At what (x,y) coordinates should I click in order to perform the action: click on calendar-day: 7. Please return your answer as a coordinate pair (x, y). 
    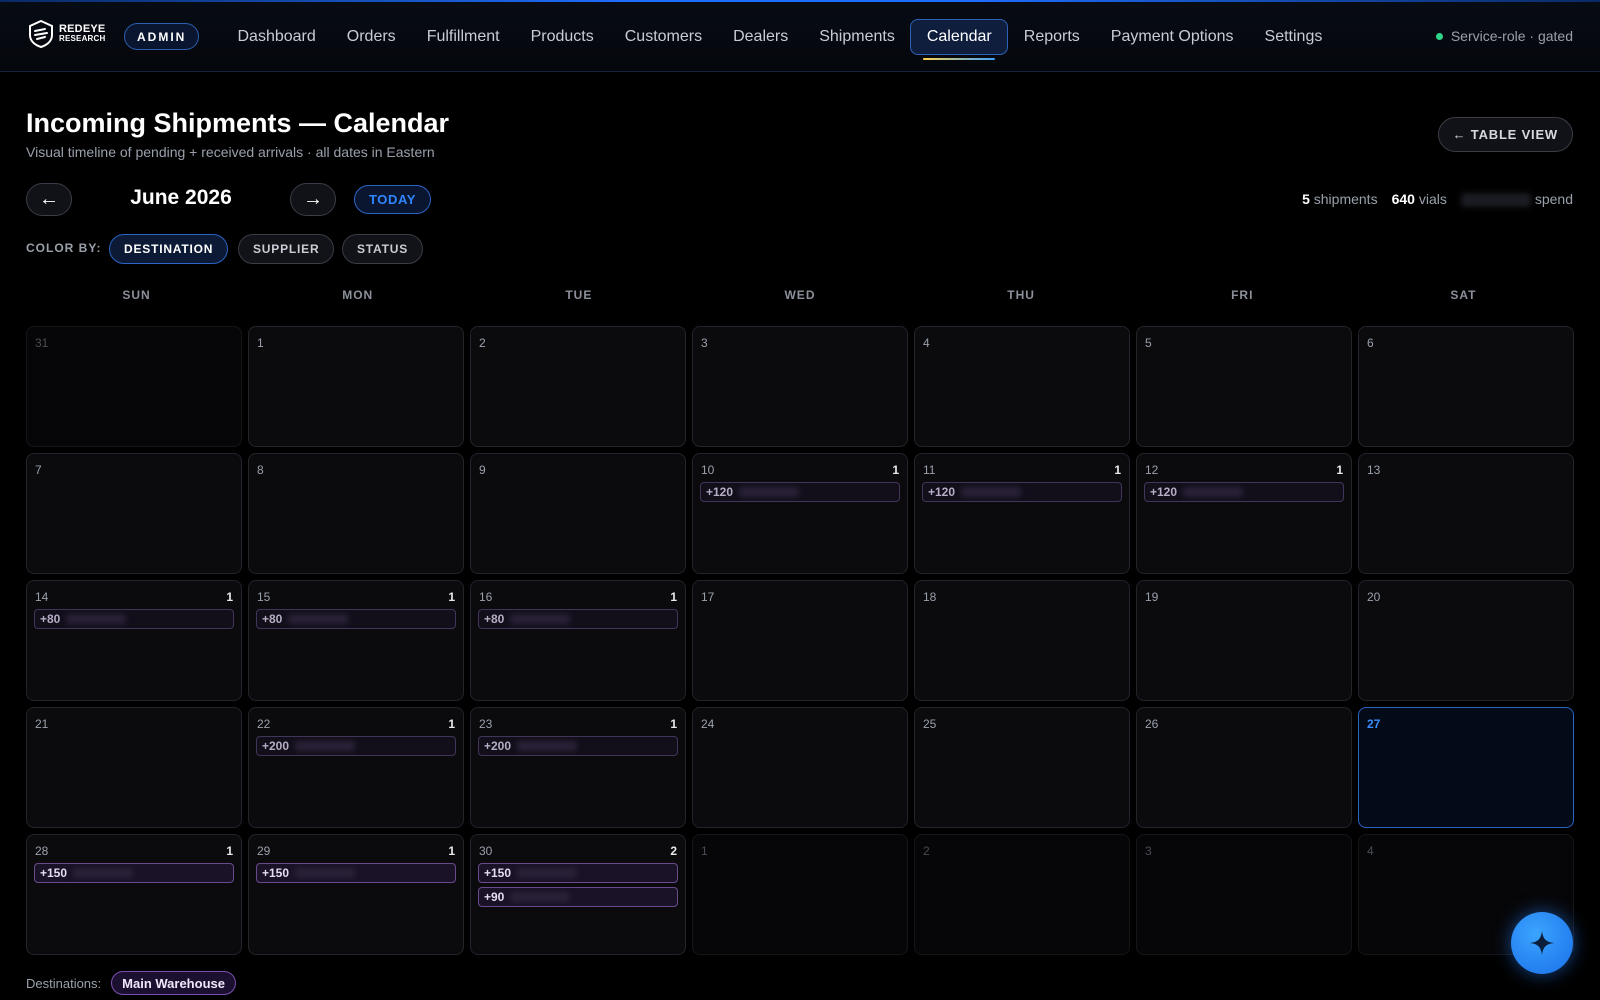
    Looking at the image, I should click on (134, 513).